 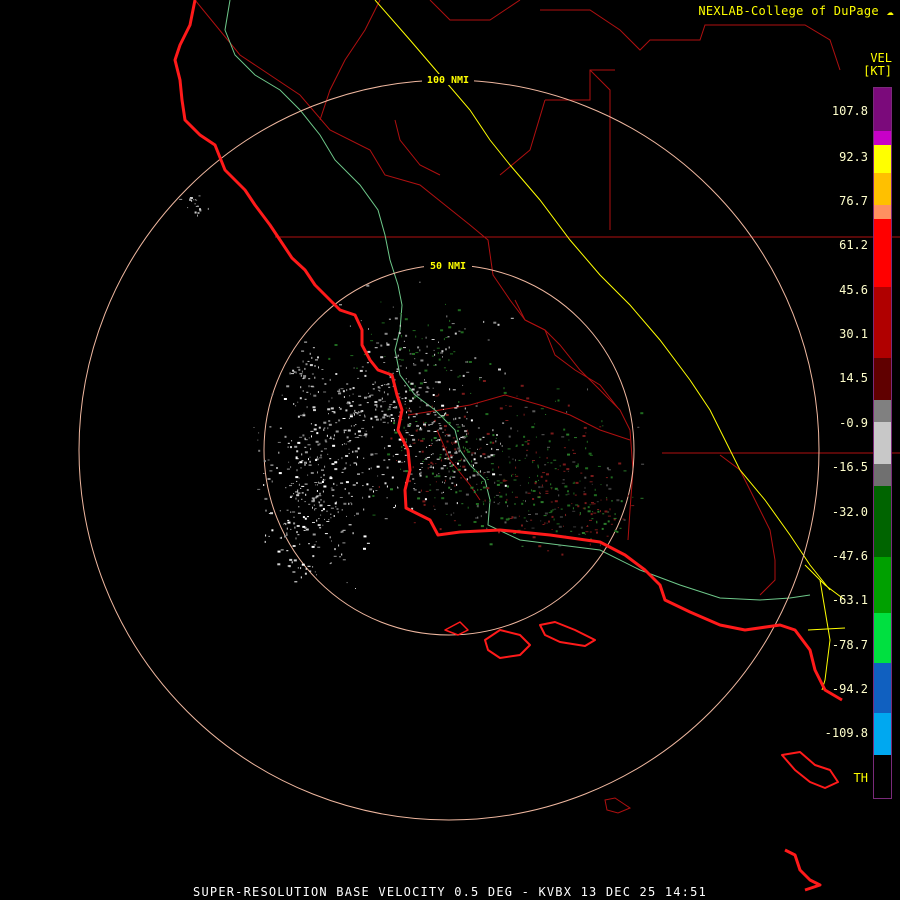 What do you see at coordinates (849, 689) in the screenshot?
I see `colorbar-tick: -94.2` at bounding box center [849, 689].